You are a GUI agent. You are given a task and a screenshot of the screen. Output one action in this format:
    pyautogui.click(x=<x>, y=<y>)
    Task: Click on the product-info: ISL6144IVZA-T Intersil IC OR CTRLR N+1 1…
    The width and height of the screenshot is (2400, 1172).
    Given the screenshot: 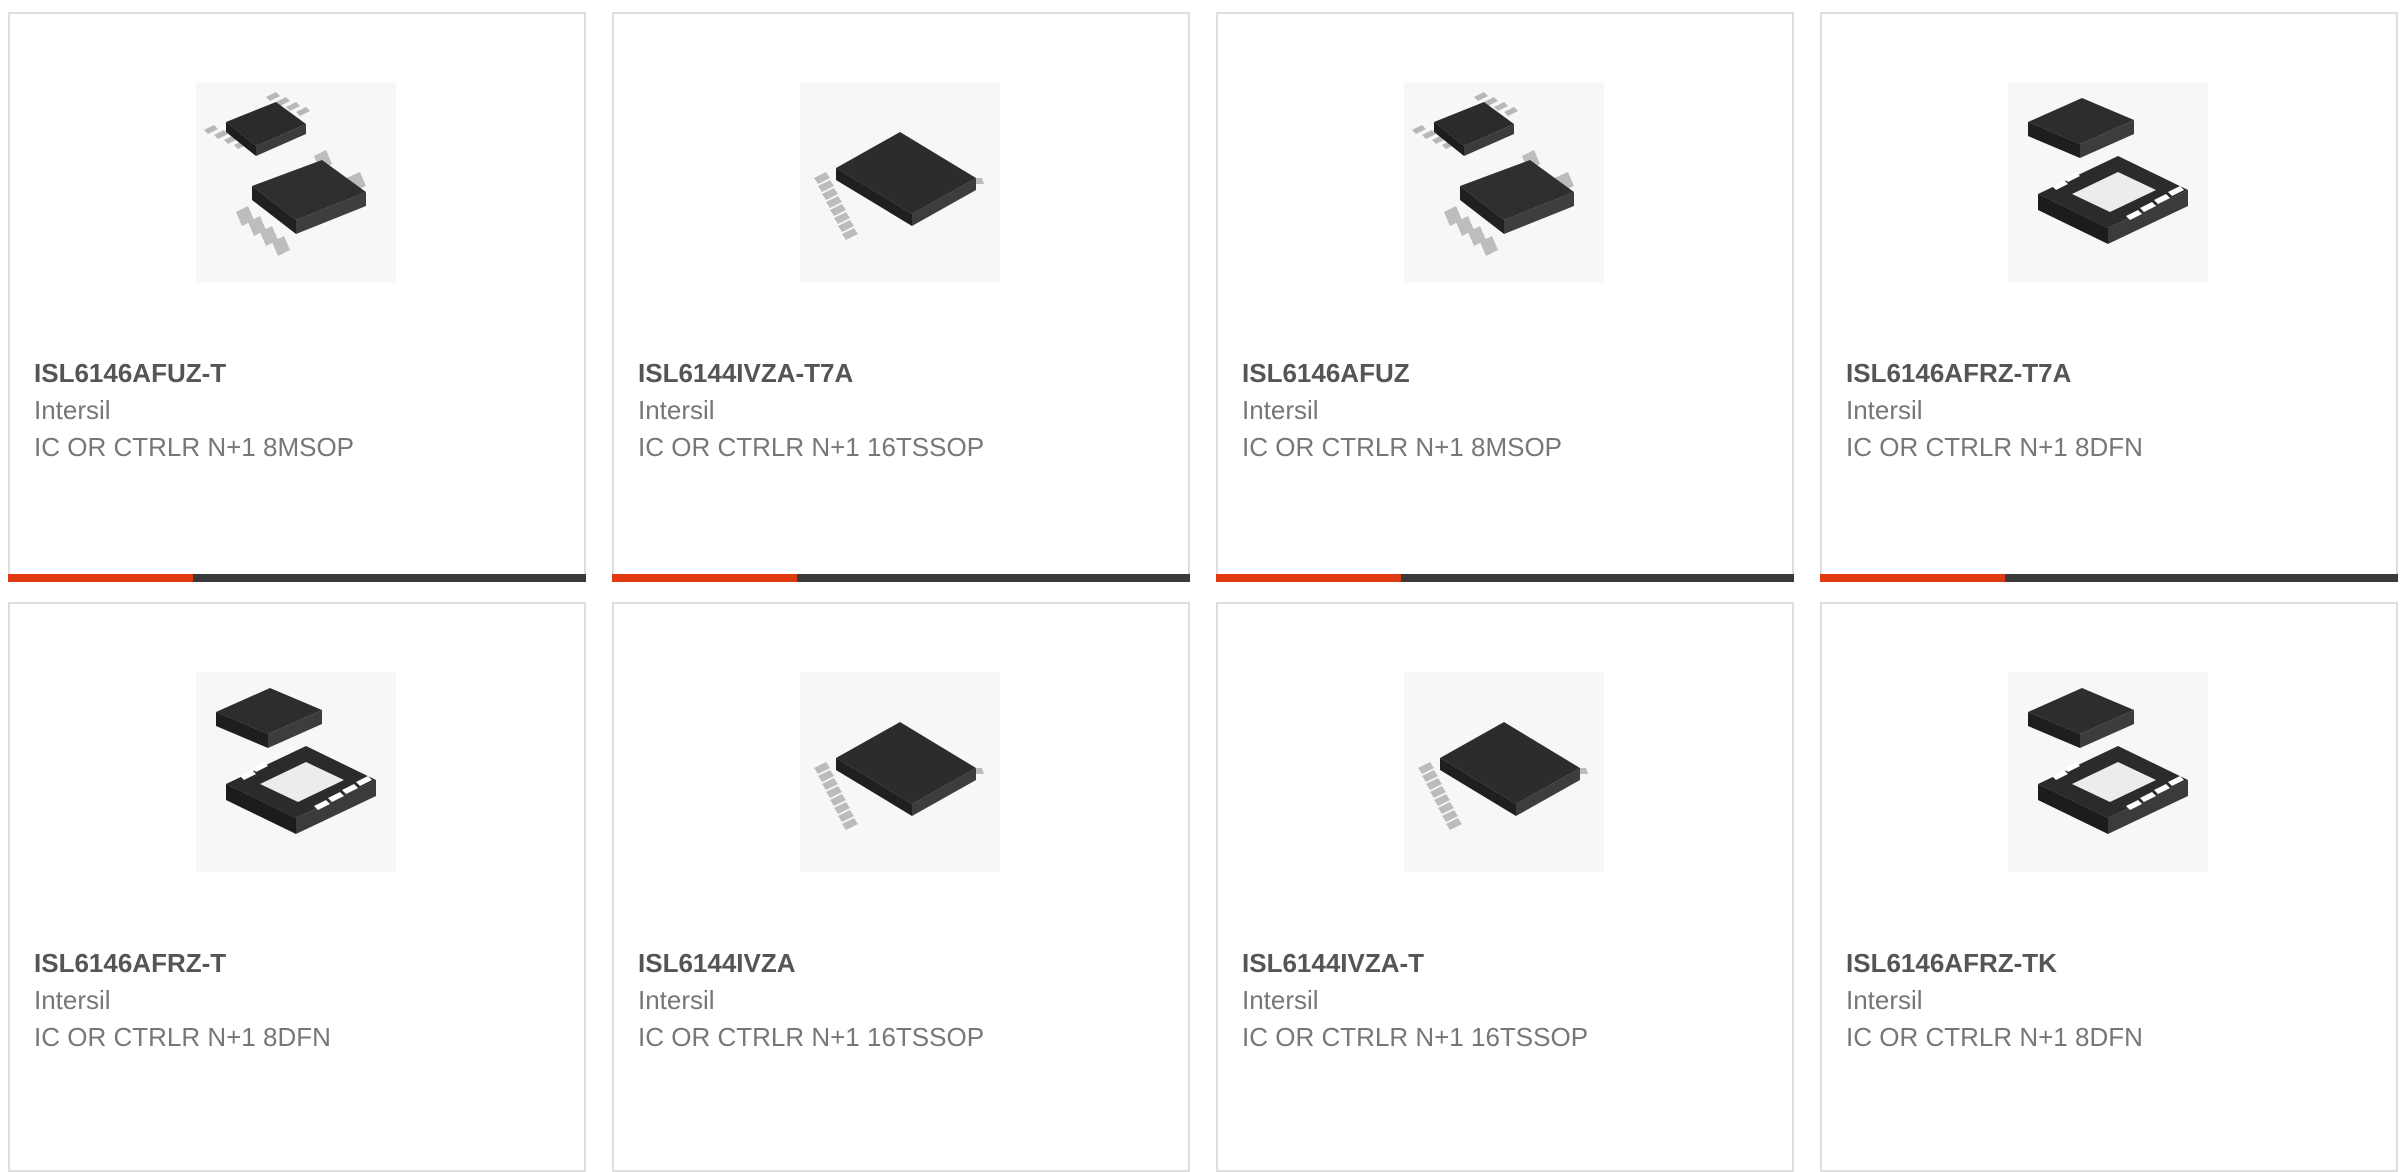 What is the action you would take?
    pyautogui.click(x=1507, y=1000)
    